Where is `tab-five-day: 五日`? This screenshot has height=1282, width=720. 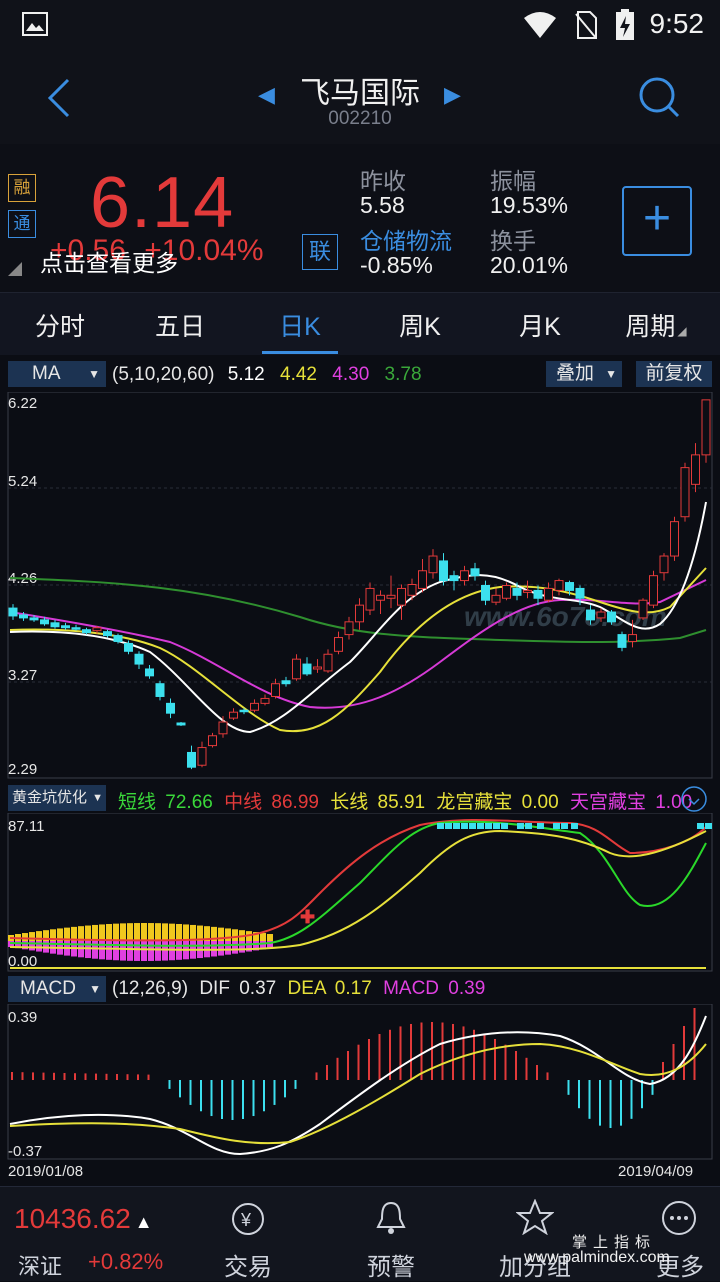
tab-five-day: 五日 is located at coordinates (180, 325).